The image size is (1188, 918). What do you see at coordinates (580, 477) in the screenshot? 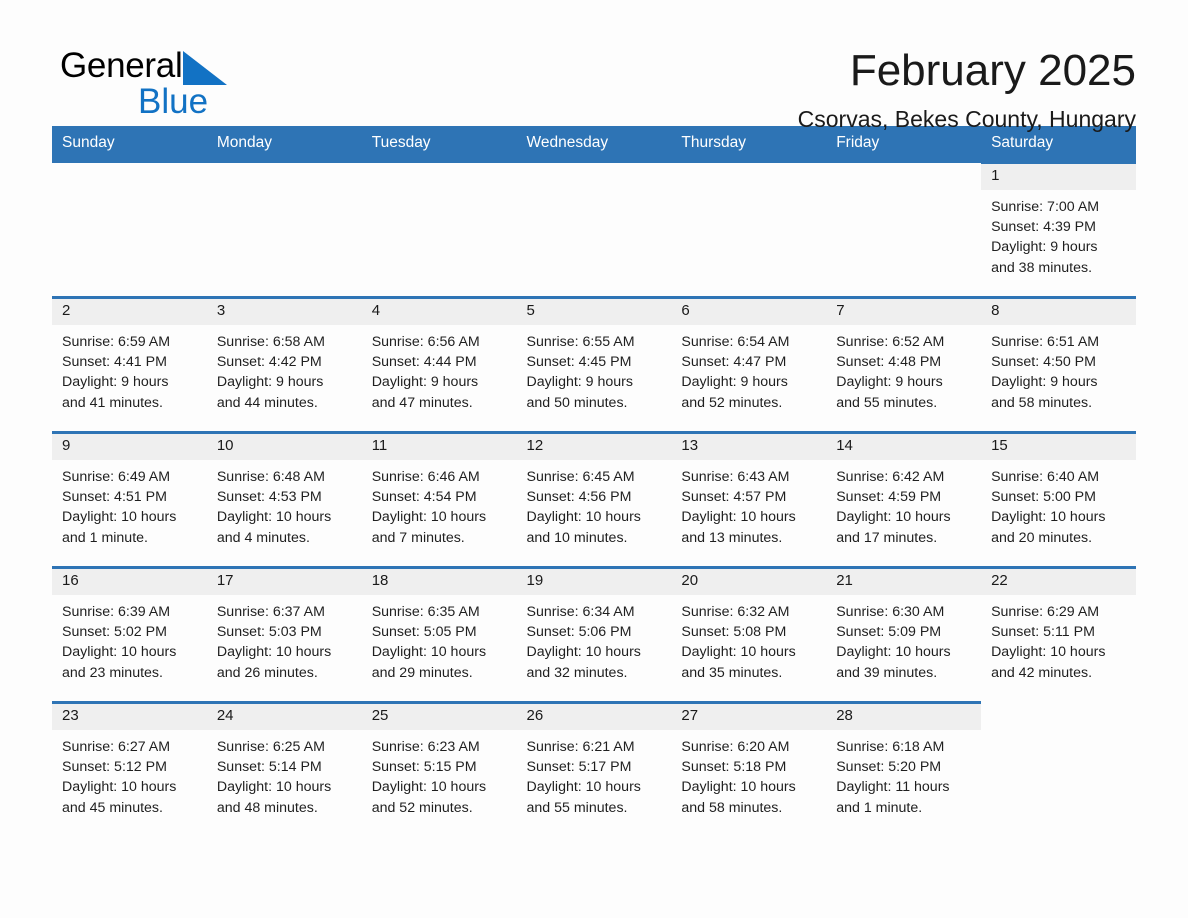
I see `sunrise-text: Sunrise: 6:45 AM` at bounding box center [580, 477].